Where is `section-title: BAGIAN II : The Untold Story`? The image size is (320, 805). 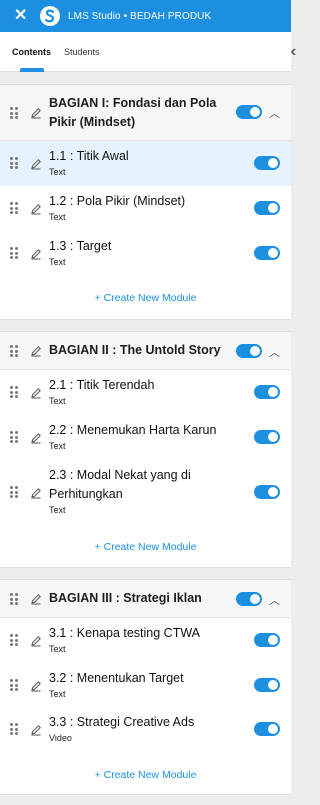
section-title: BAGIAN II : The Untold Story is located at coordinates (135, 350).